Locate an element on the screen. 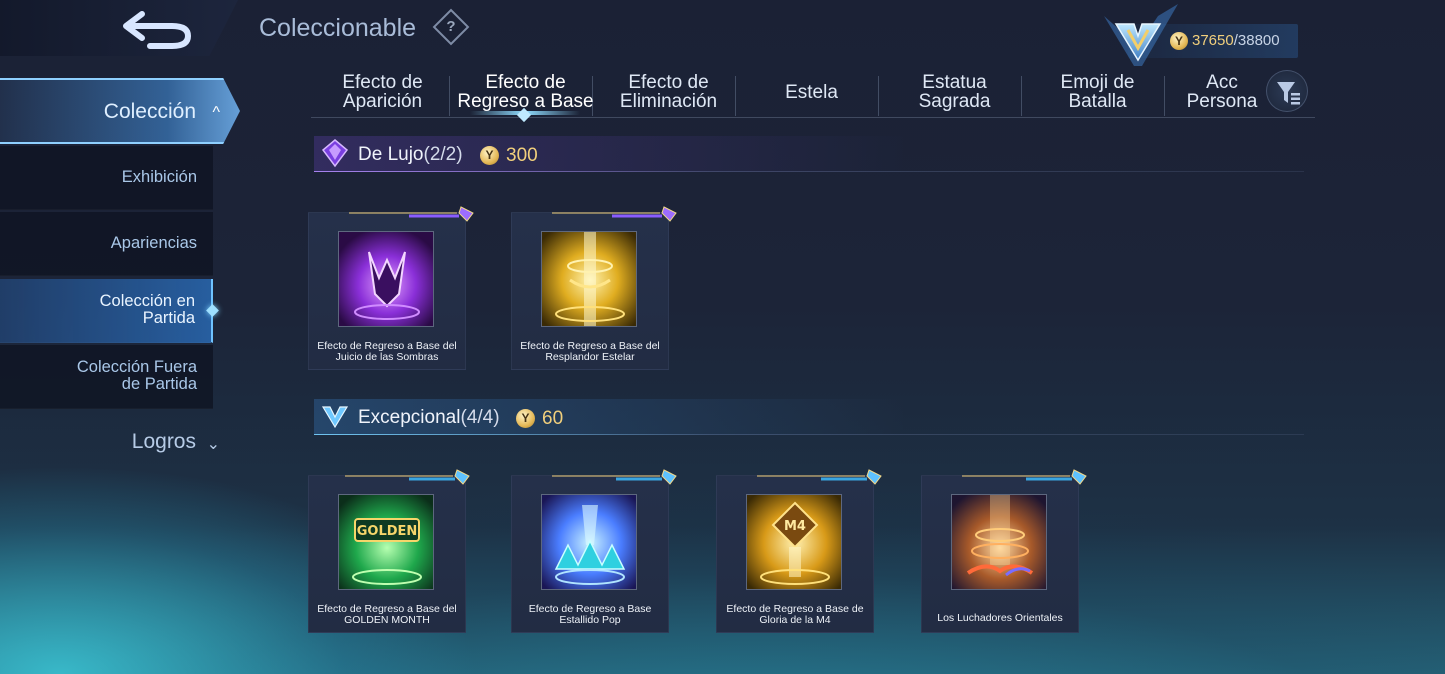  sidebar-item-coleccion-fuera-de-partida: Colección Fuera de Partida is located at coordinates (106, 377).